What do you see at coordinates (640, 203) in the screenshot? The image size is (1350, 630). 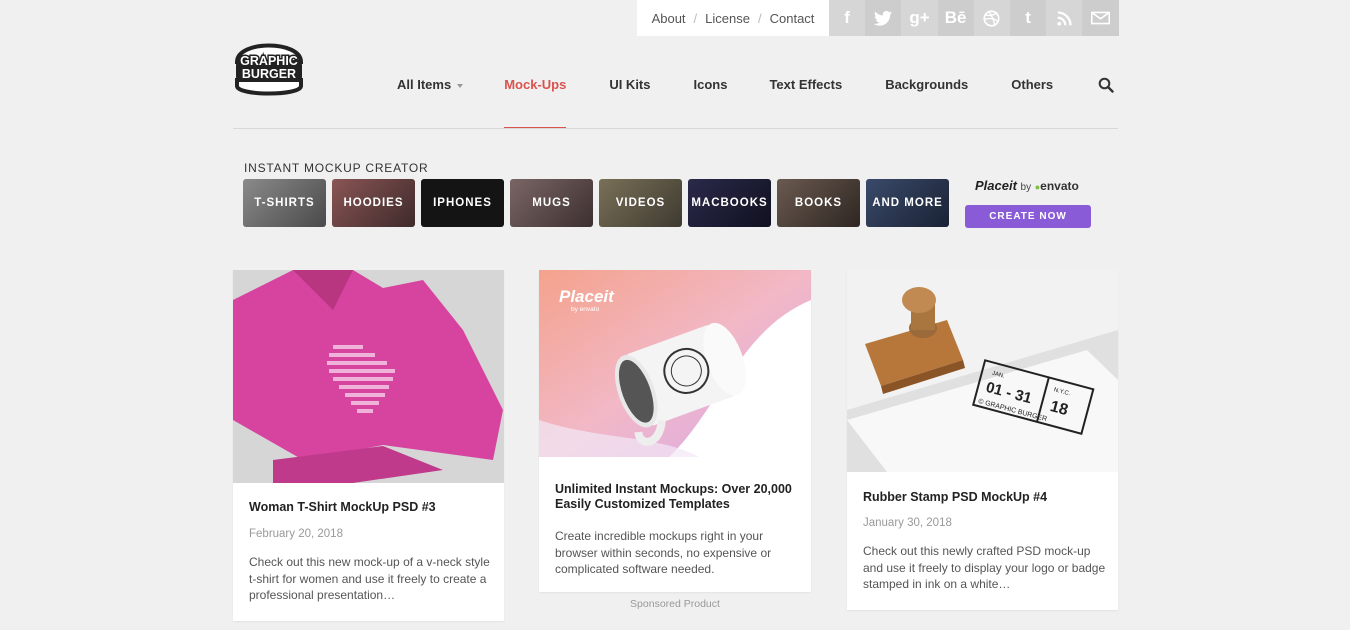 I see `tile-videos: VIDEOS` at bounding box center [640, 203].